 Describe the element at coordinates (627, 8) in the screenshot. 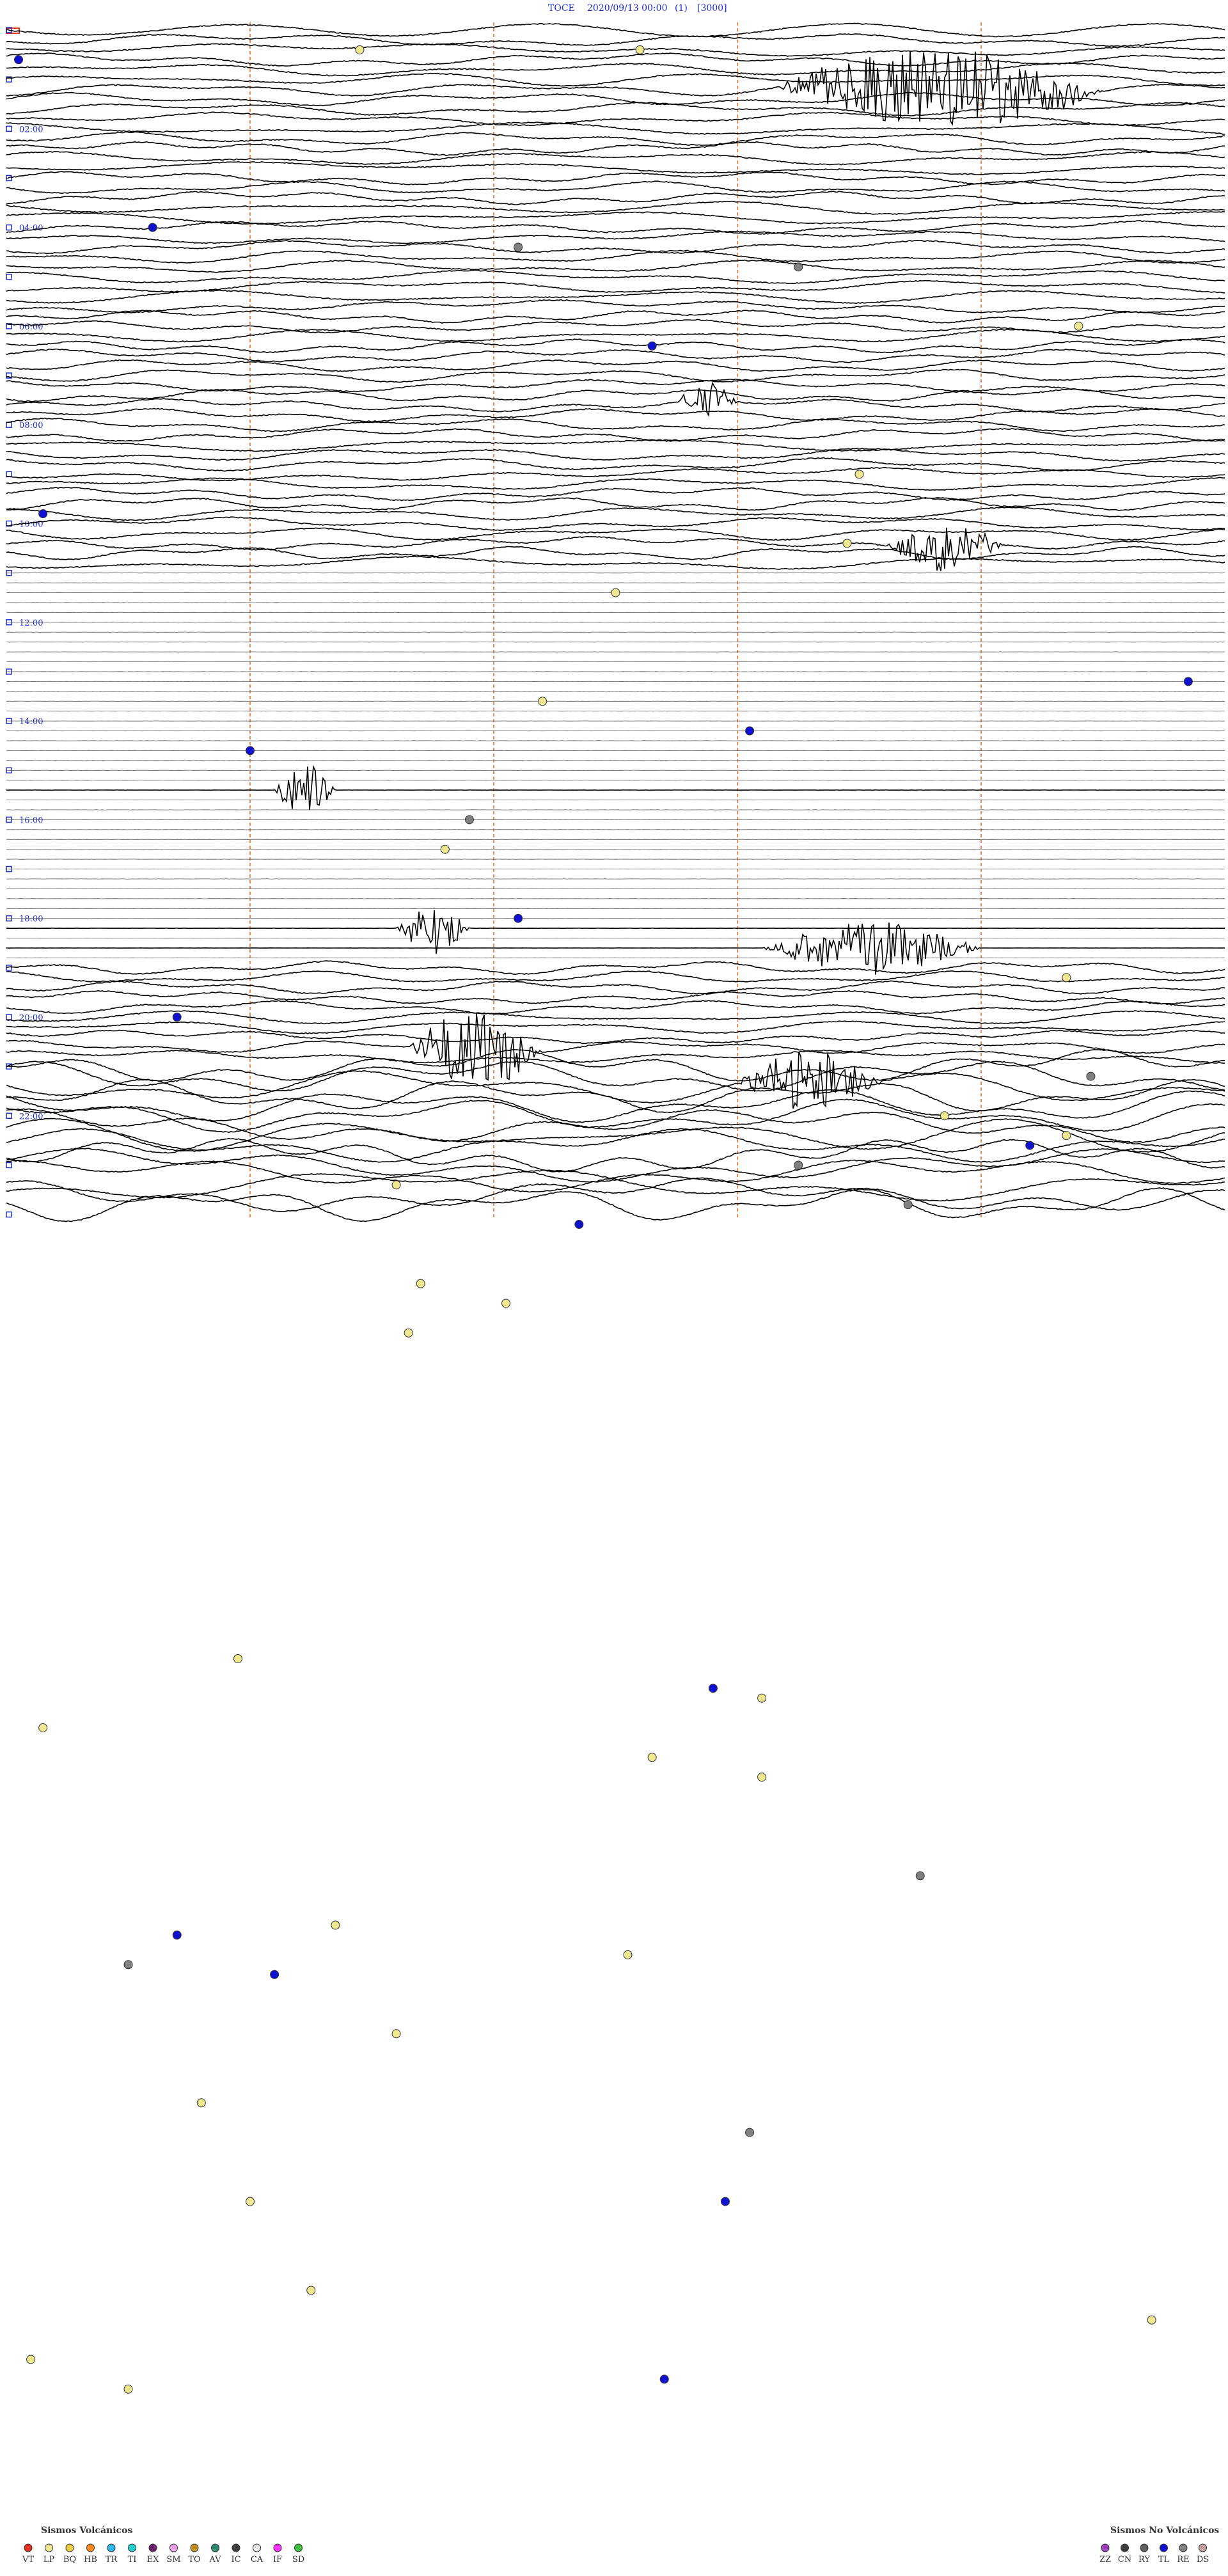

I see `header-datetime: 2020/09/13 00:00` at that location.